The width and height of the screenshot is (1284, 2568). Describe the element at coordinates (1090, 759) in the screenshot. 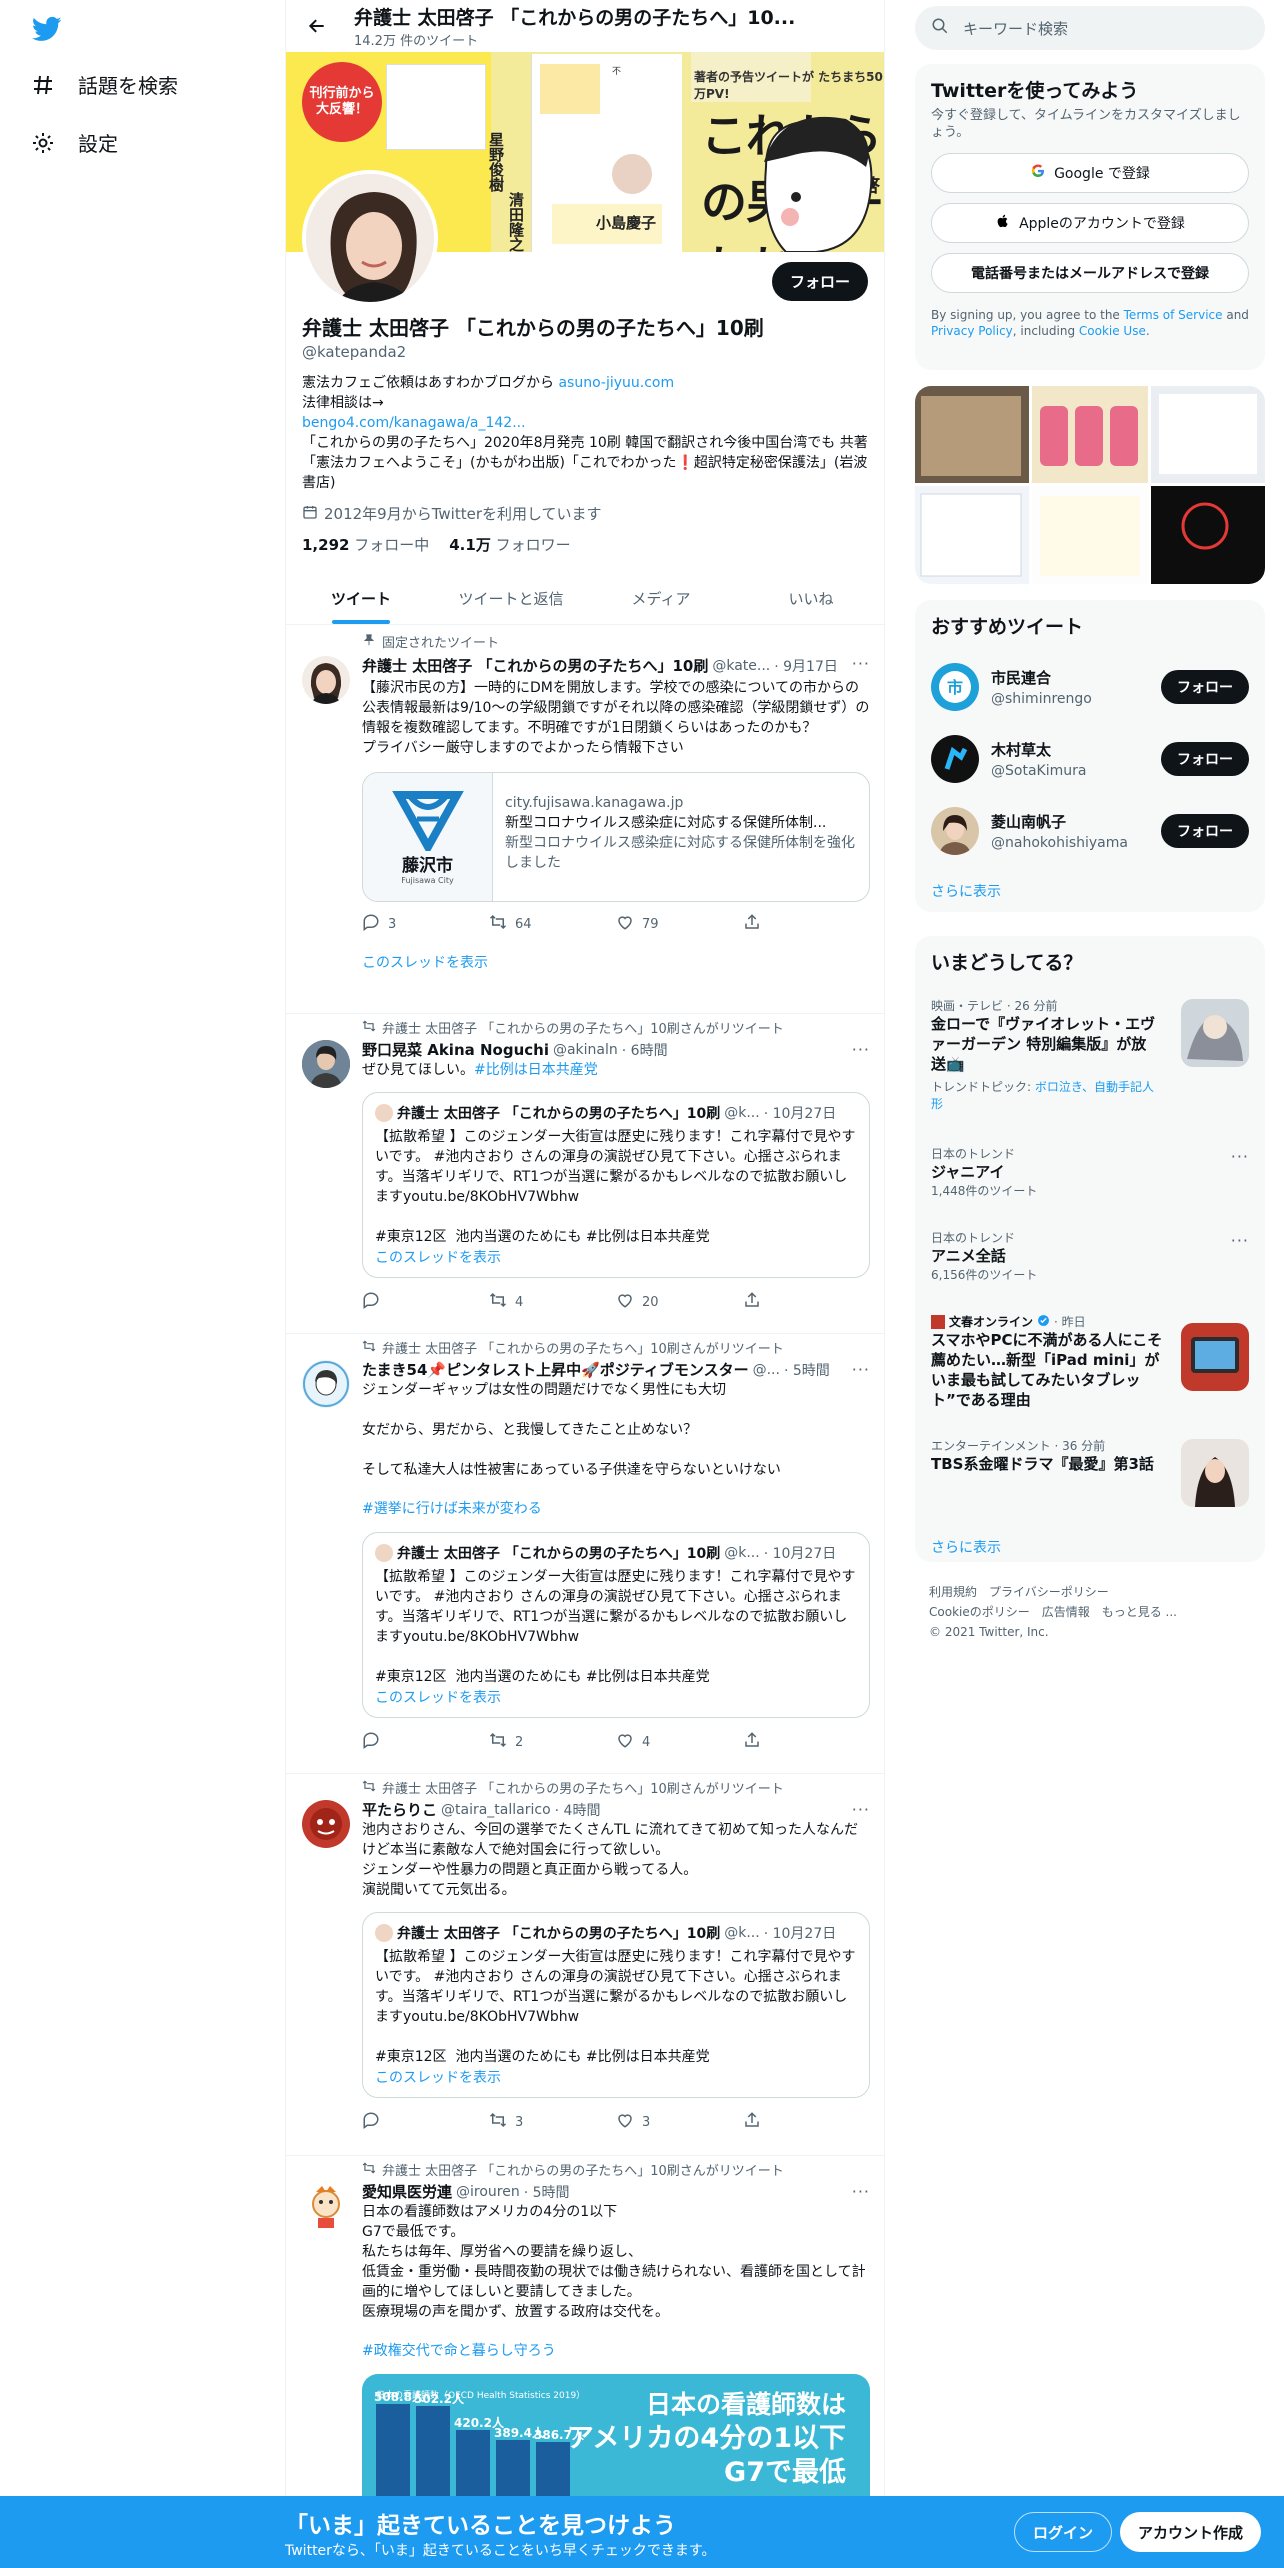

I see `recommend-user-2: 木村草太 @SotaKimura フォロー` at that location.